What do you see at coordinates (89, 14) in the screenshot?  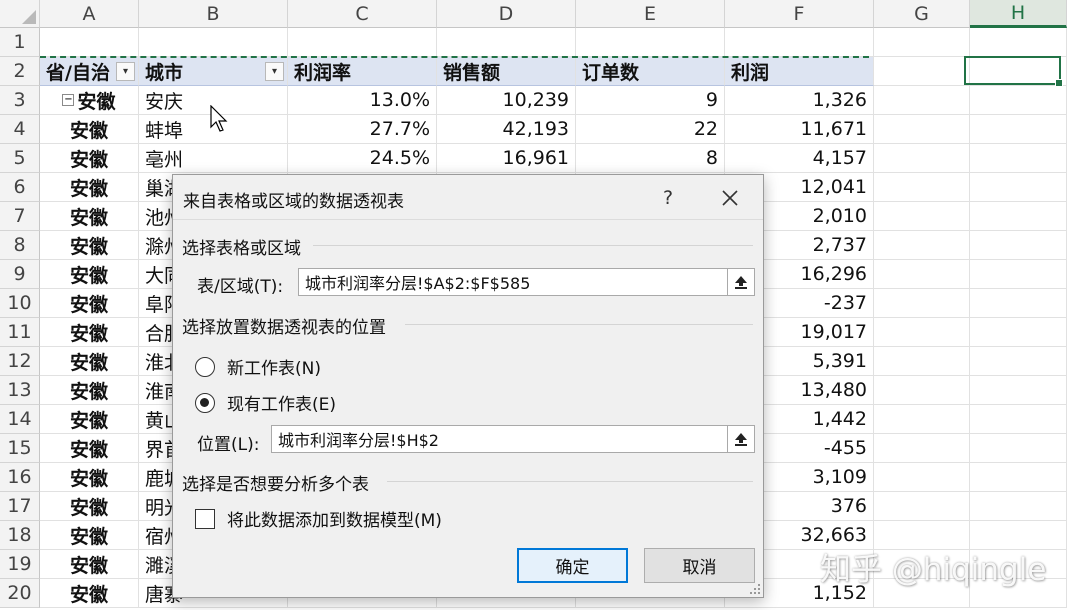 I see `column-header-a: A` at bounding box center [89, 14].